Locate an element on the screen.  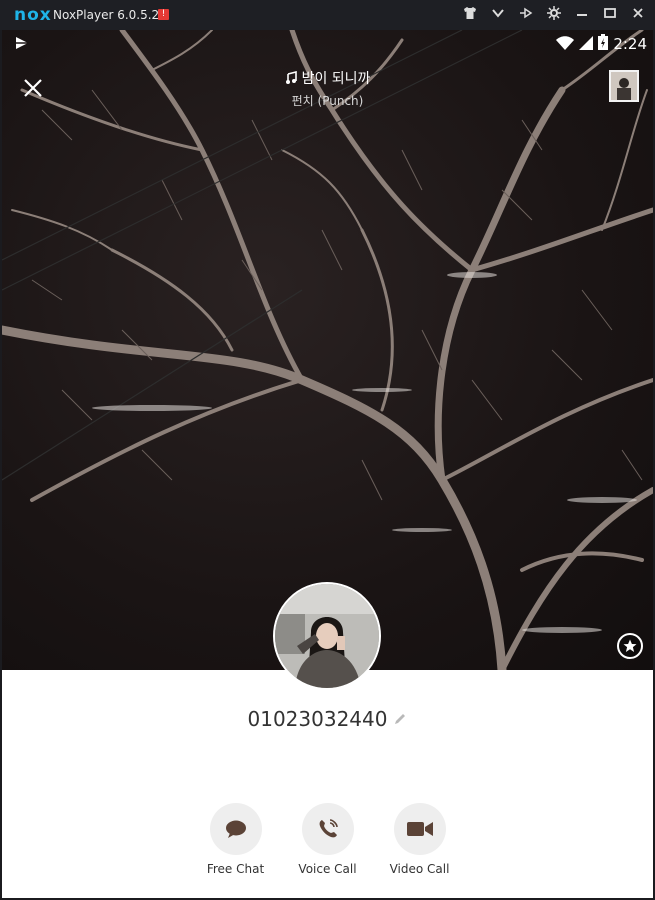
free-chat-button: Free Chat is located at coordinates (236, 839).